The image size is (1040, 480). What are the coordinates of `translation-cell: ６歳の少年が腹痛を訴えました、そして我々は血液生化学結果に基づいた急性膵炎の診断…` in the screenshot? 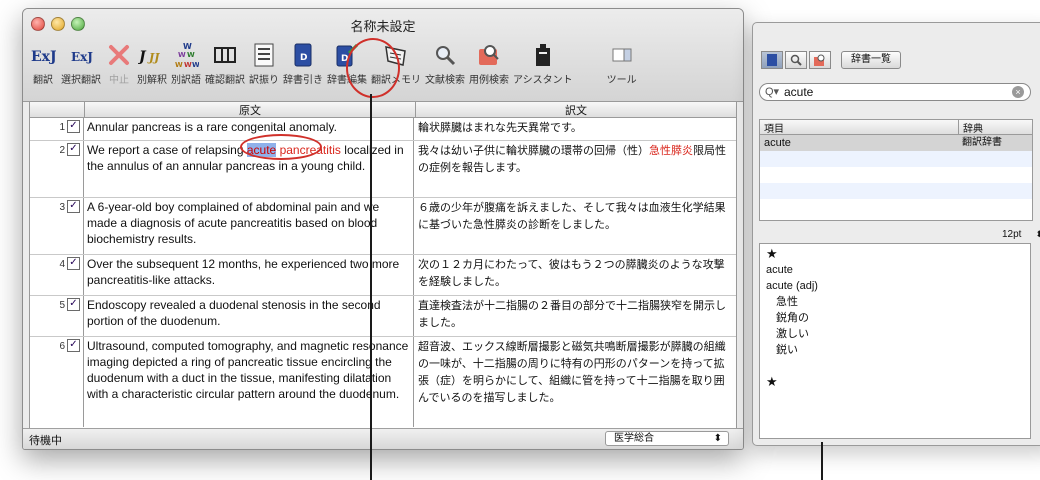 It's located at (575, 226).